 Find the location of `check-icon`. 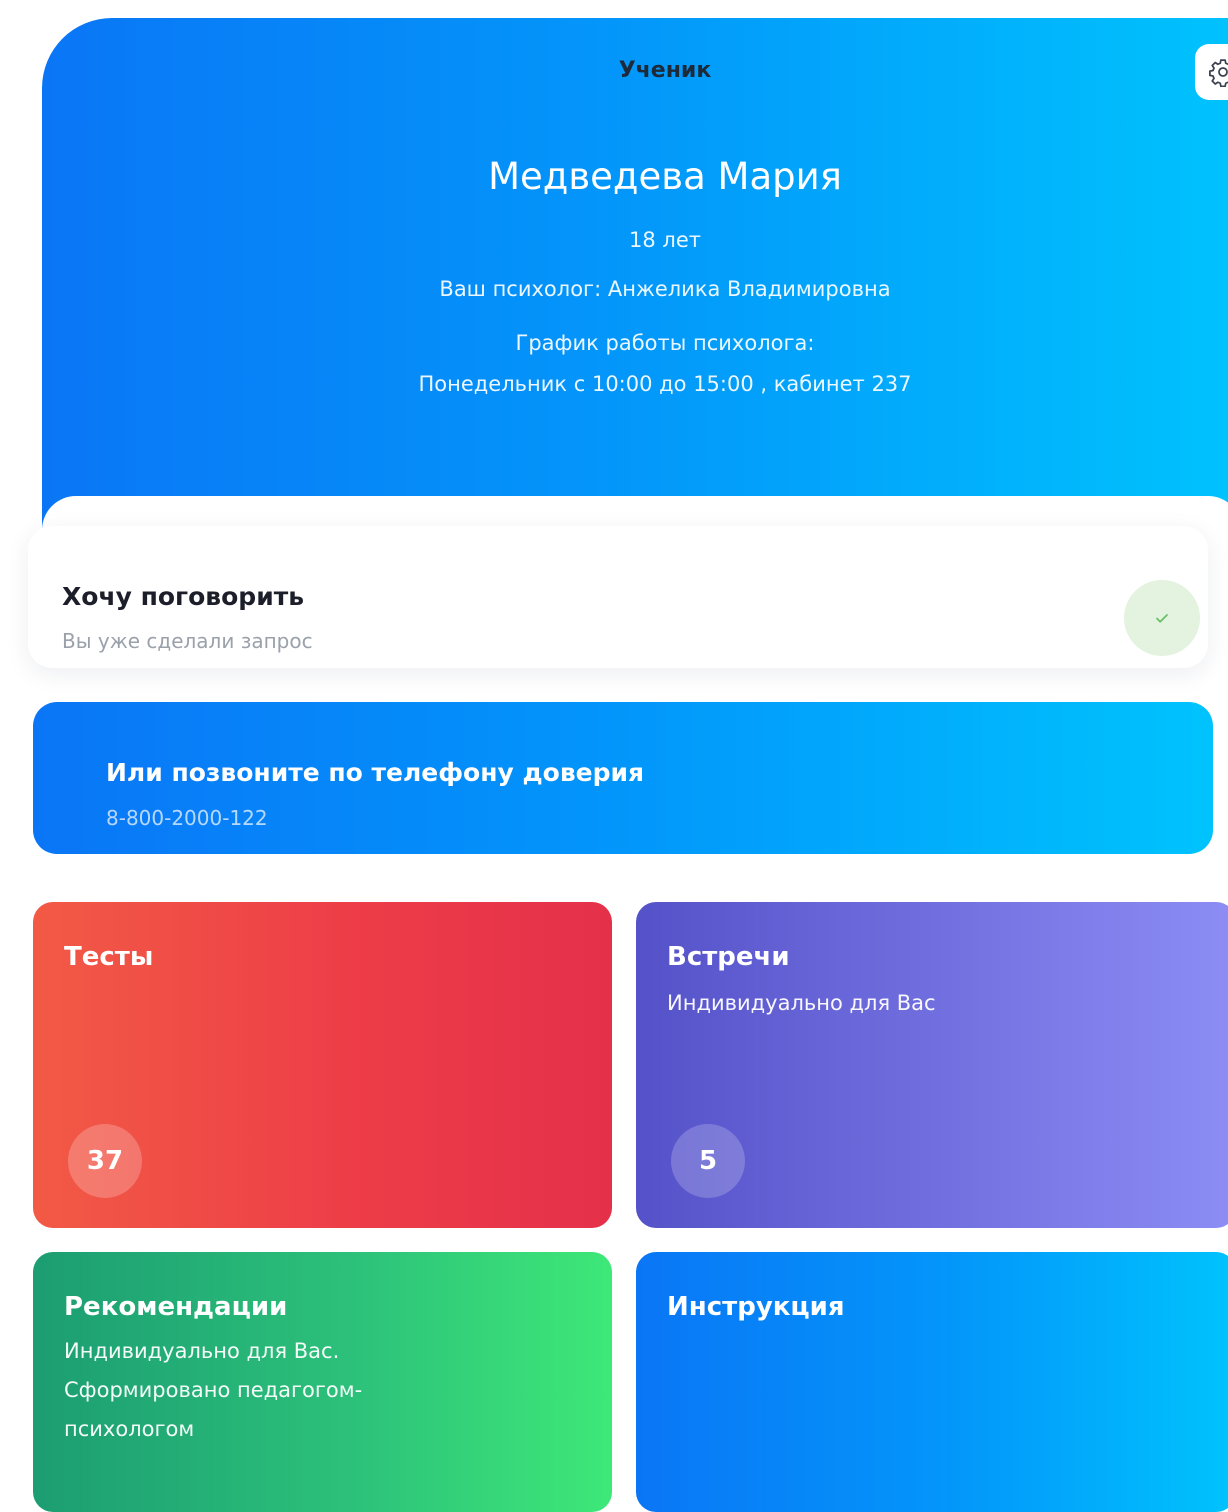

check-icon is located at coordinates (1162, 618).